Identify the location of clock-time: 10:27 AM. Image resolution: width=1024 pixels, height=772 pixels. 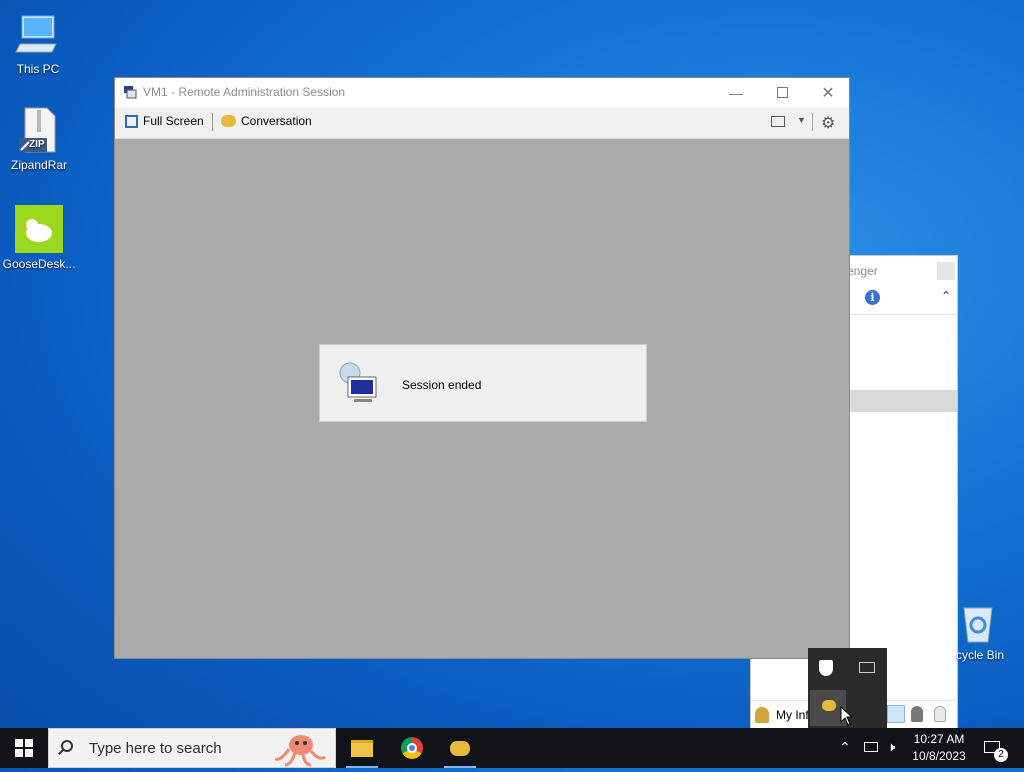
(939, 739).